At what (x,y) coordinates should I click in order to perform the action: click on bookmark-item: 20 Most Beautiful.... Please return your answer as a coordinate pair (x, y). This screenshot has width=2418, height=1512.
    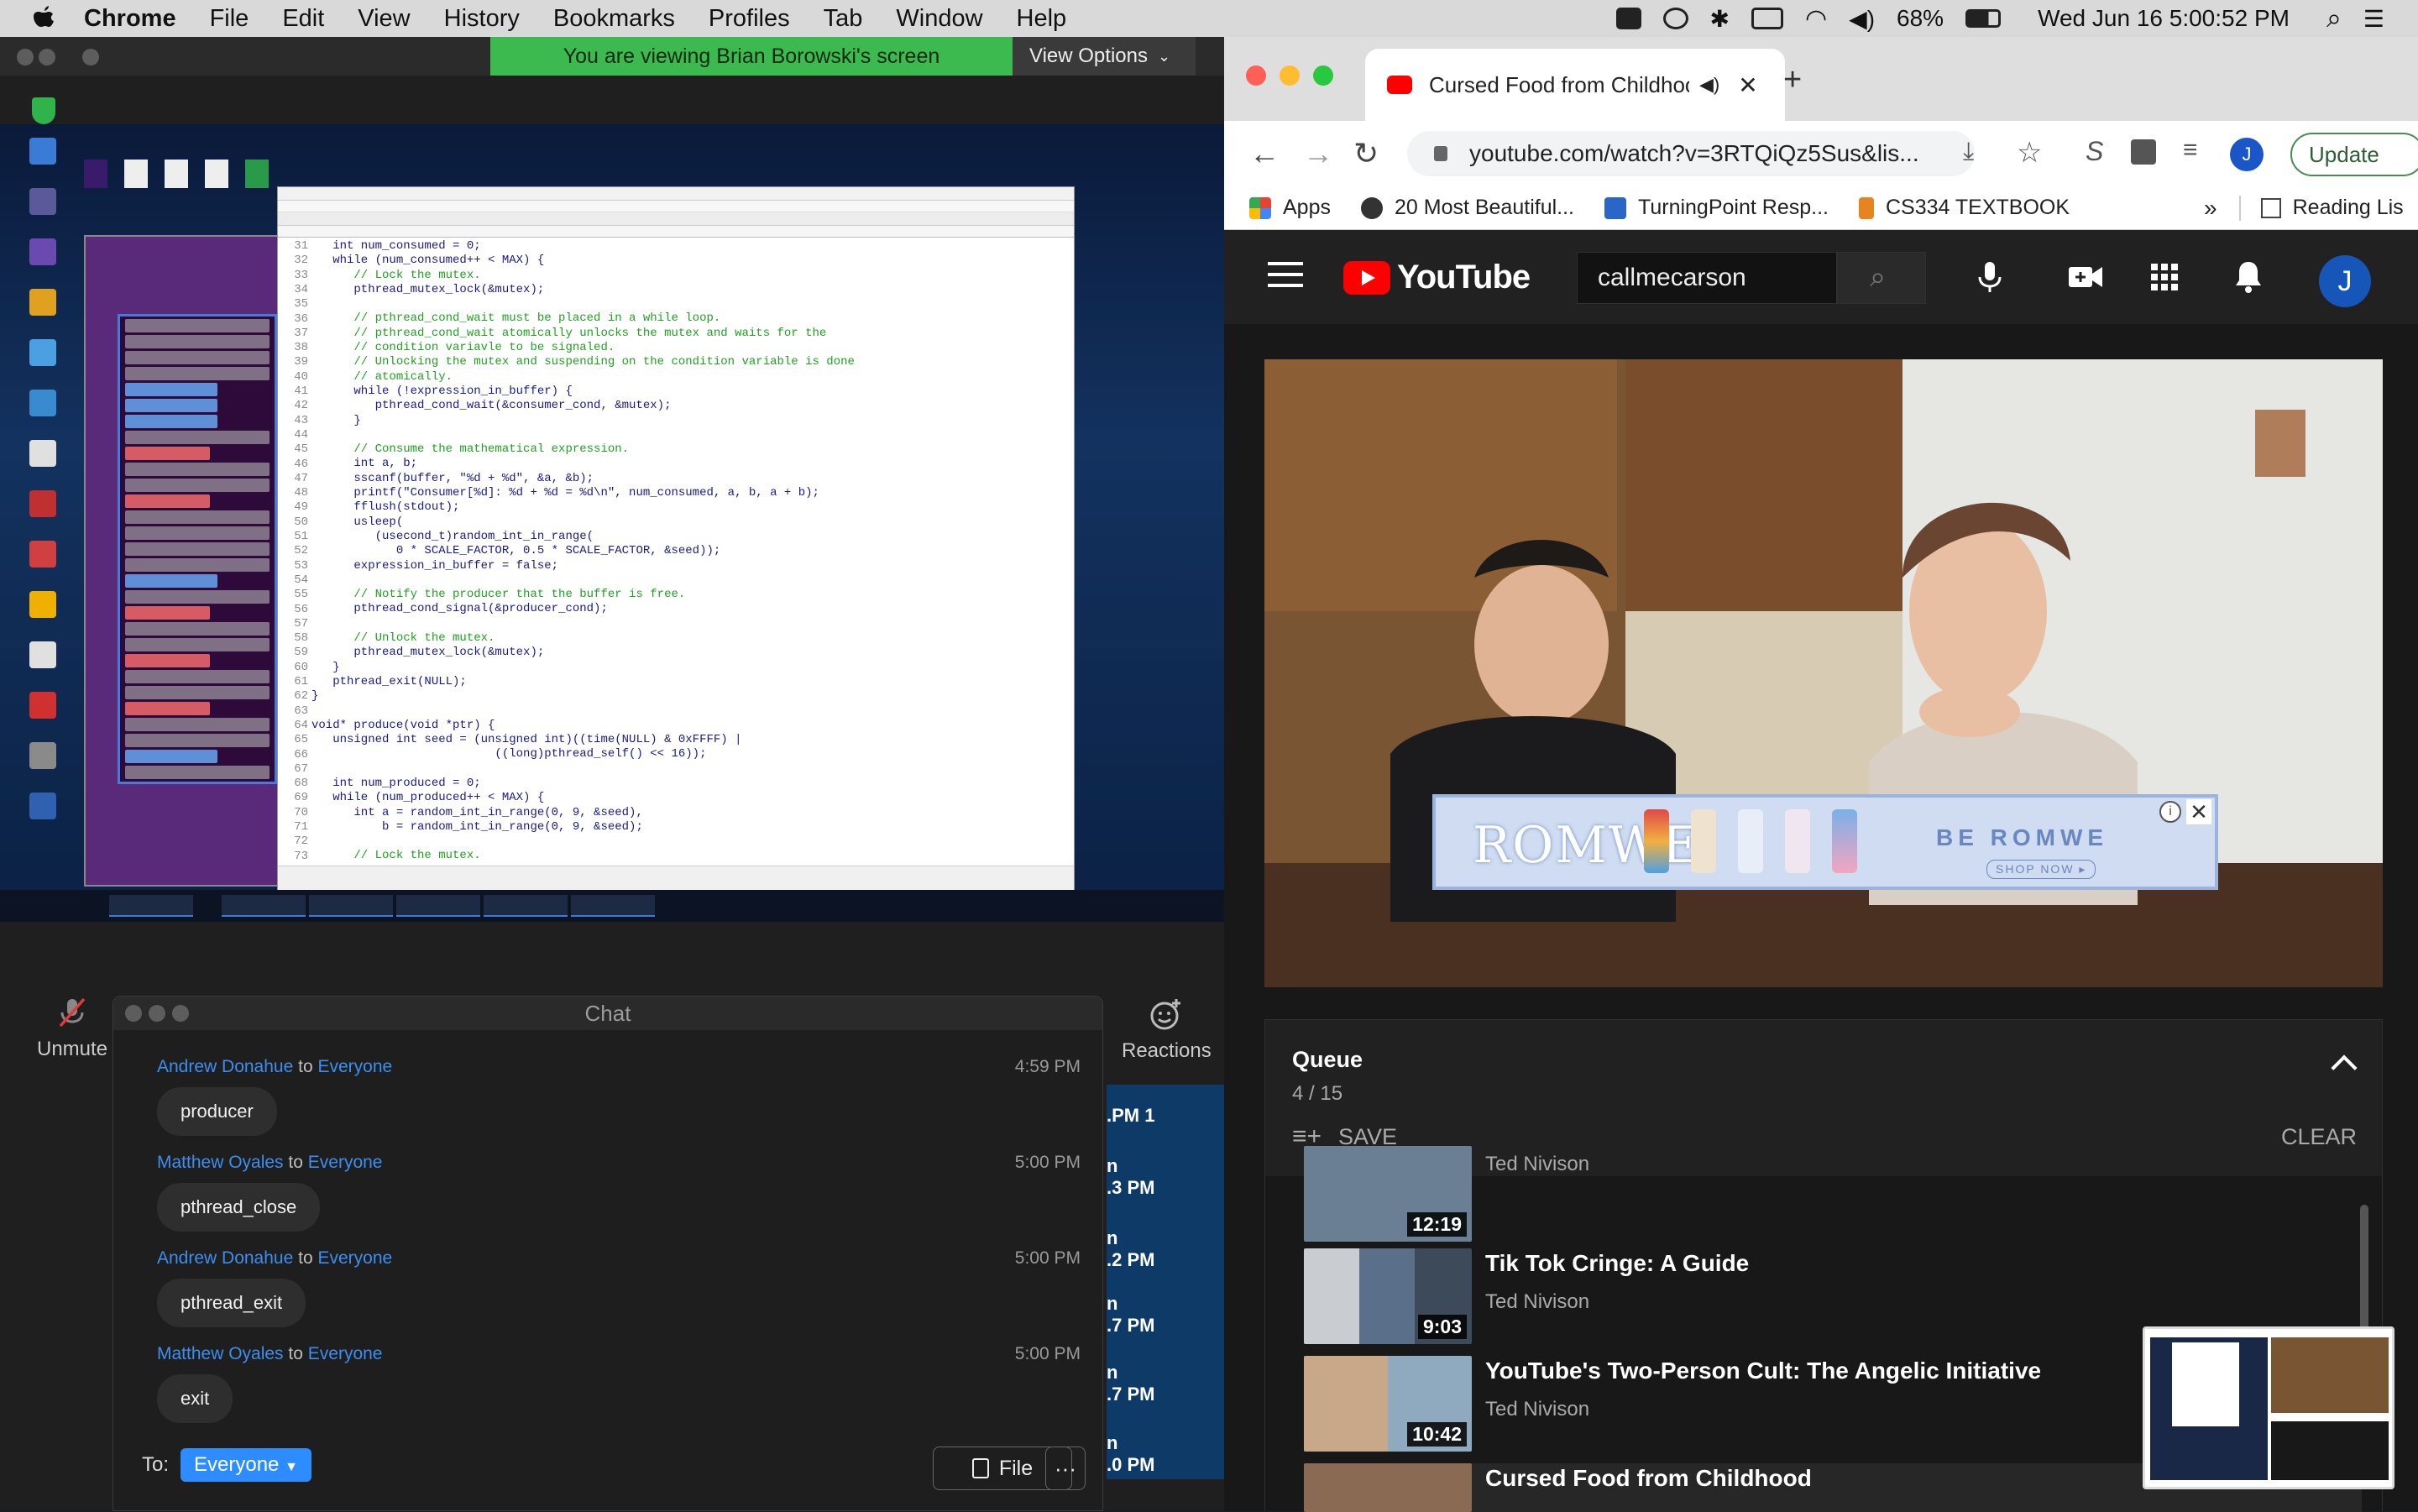
    Looking at the image, I should click on (1467, 208).